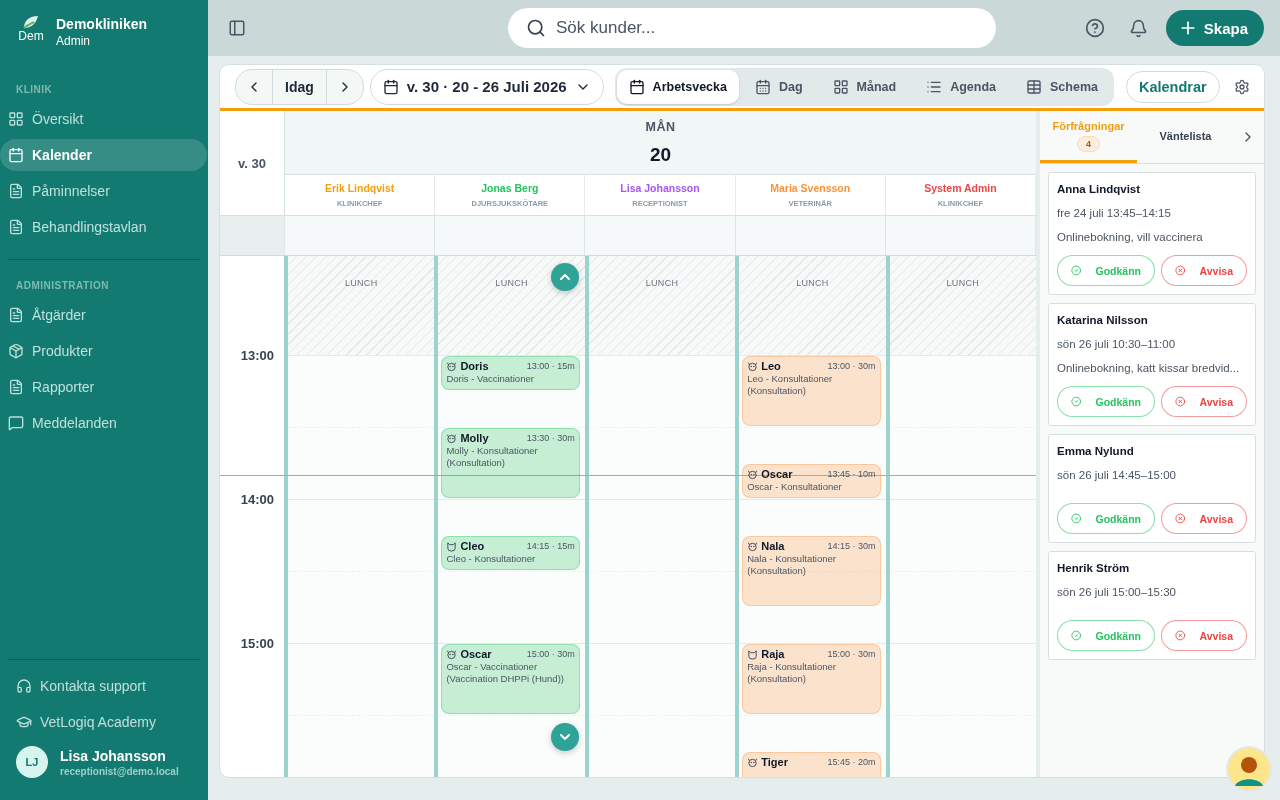 The image size is (1280, 800). Describe the element at coordinates (778, 86) in the screenshot. I see `view-tab: Dag` at that location.